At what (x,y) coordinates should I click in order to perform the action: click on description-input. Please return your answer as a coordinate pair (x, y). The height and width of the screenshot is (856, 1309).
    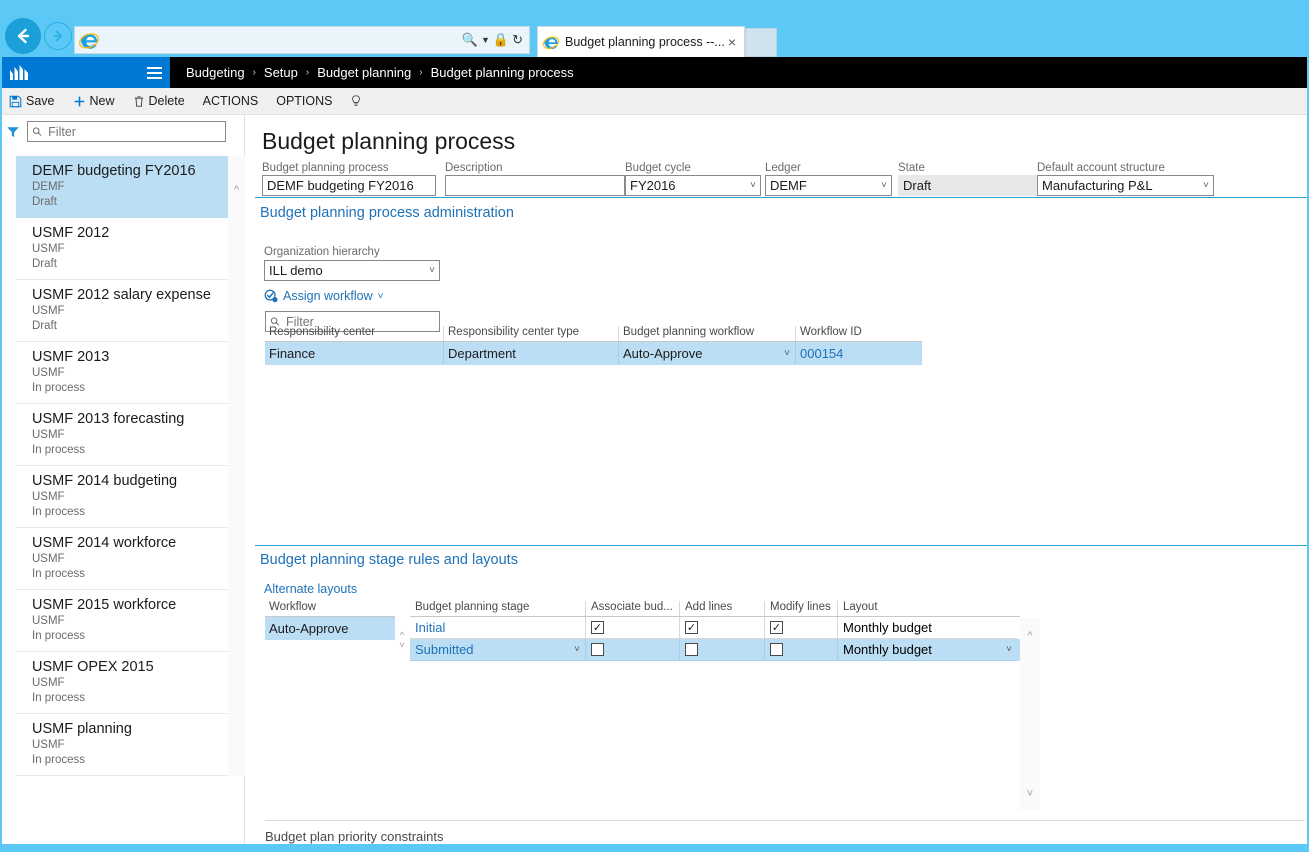
    Looking at the image, I should click on (535, 185).